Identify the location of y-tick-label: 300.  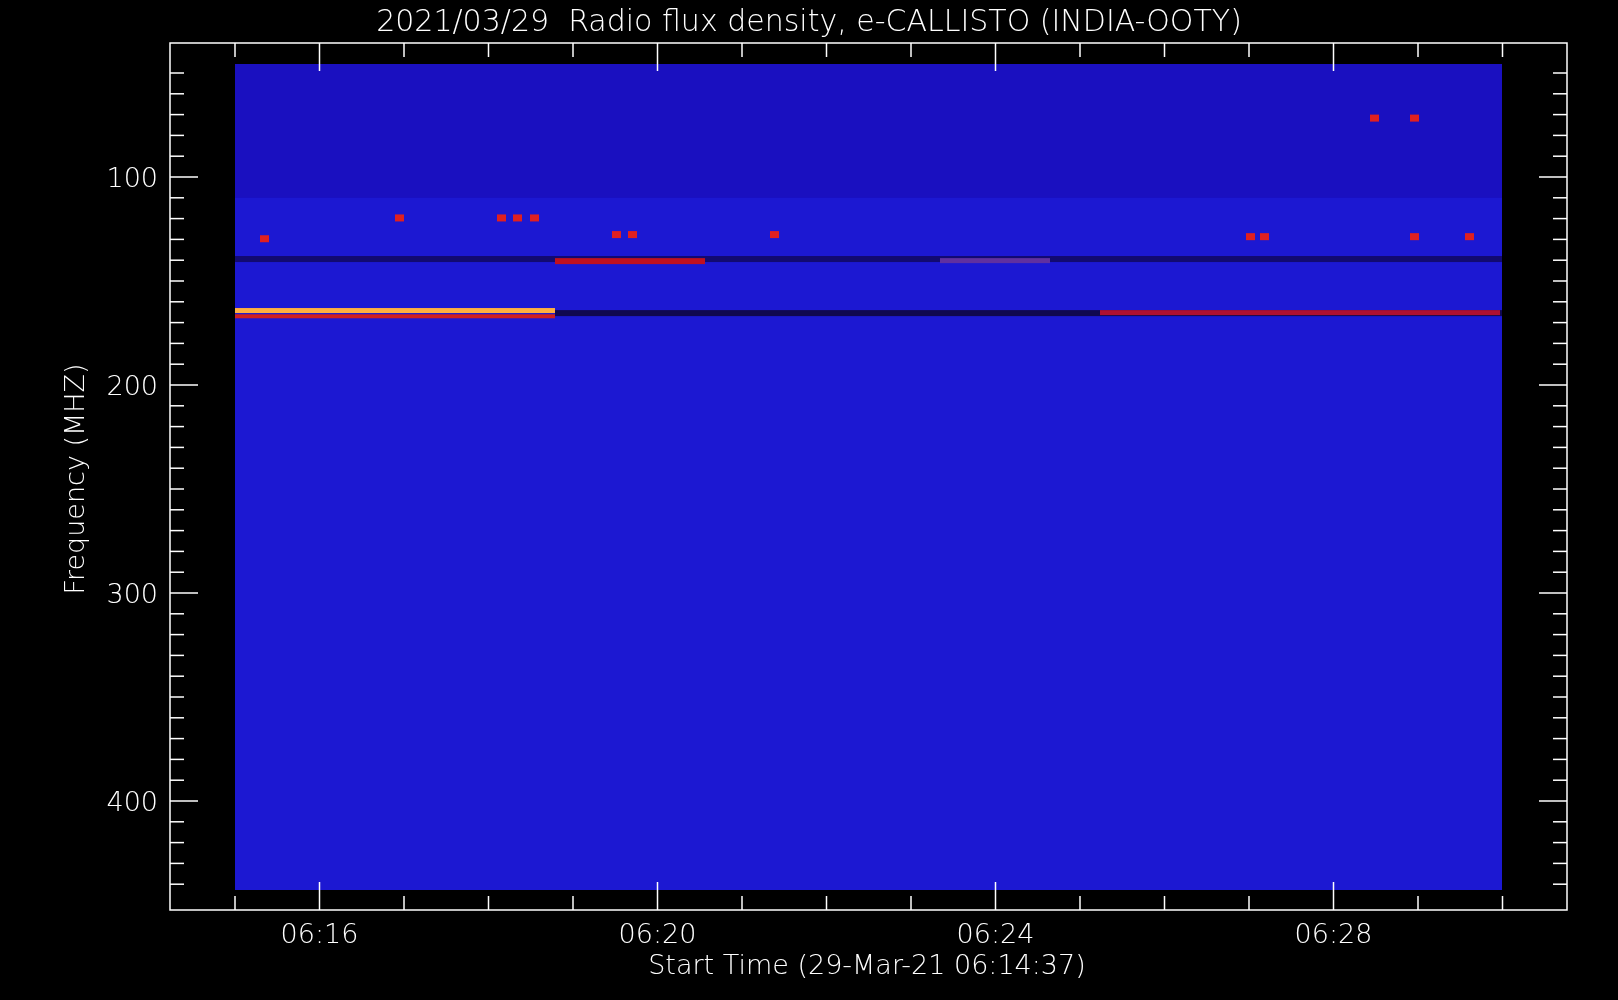
(132, 593).